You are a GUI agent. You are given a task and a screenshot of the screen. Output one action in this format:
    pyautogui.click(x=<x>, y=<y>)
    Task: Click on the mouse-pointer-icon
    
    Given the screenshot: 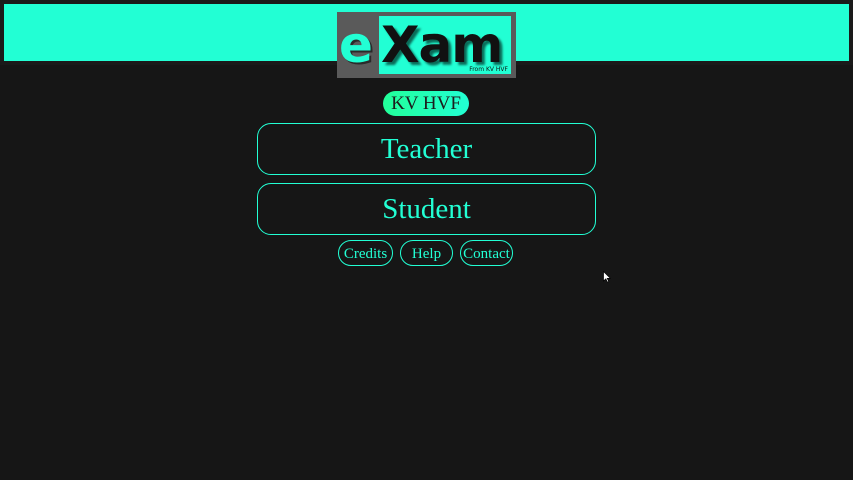 What is the action you would take?
    pyautogui.click(x=607, y=277)
    